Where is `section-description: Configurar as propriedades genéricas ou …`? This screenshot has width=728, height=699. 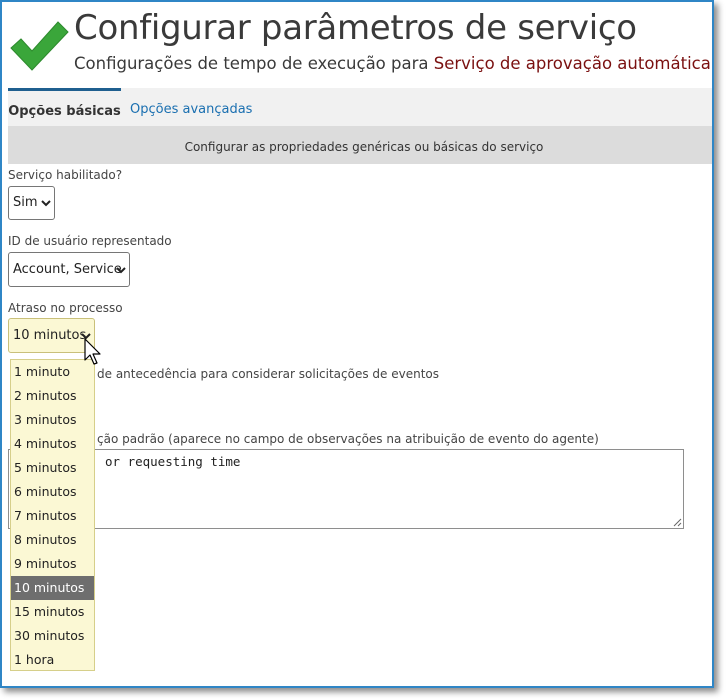 section-description: Configurar as propriedades genéricas ou … is located at coordinates (360, 145).